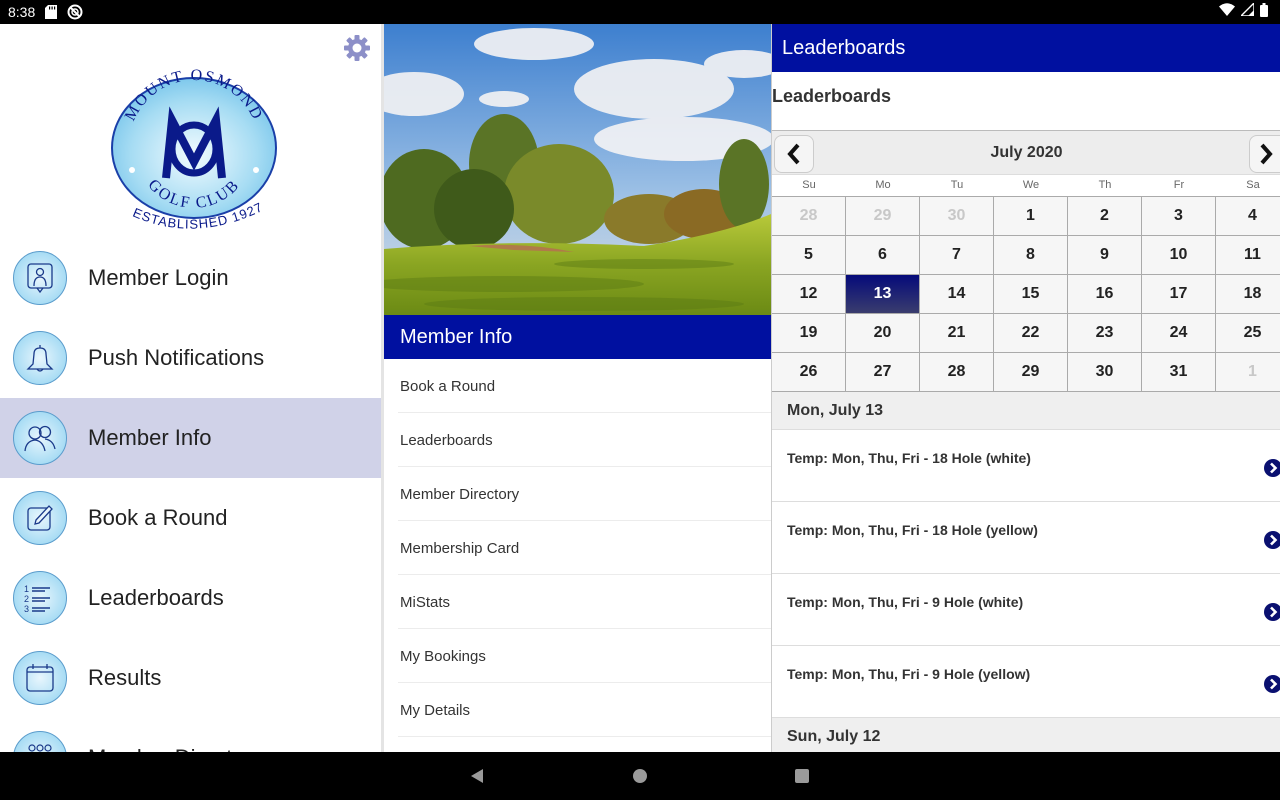 This screenshot has height=800, width=1280. I want to click on event-label: Temp: Mon, Thu, Fri - 9 Hole (white), so click(905, 602).